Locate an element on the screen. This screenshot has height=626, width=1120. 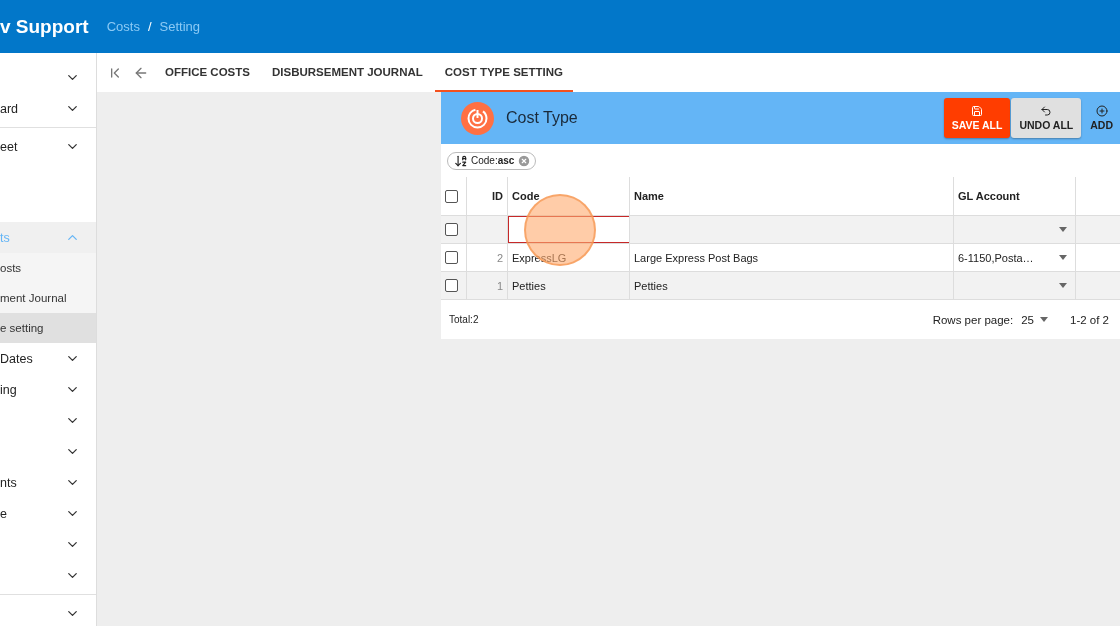
save-button: SAVE ALL is located at coordinates (977, 118).